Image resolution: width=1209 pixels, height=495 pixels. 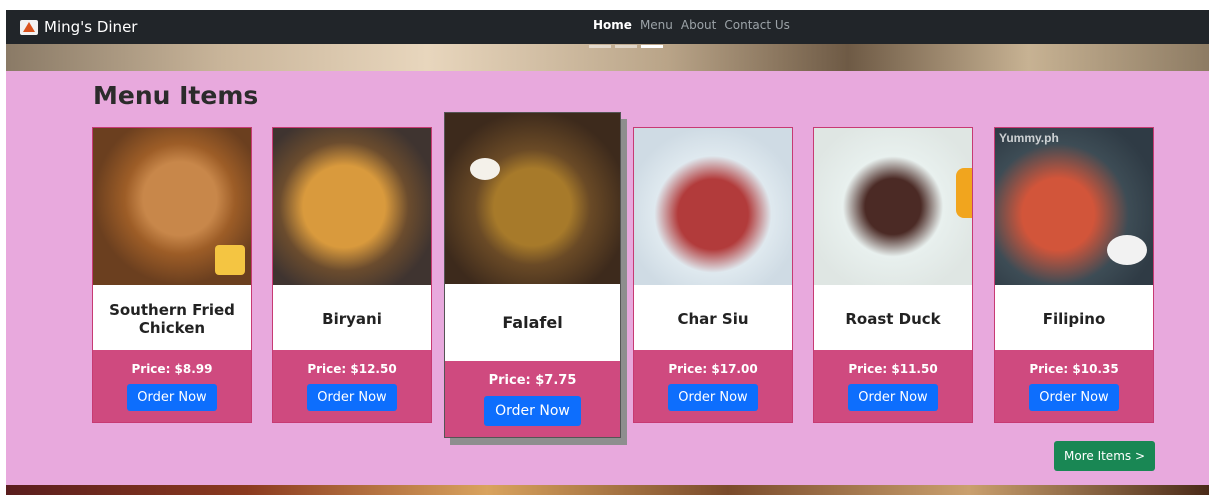 What do you see at coordinates (757, 25) in the screenshot?
I see `nav-link-contact: Contact Us` at bounding box center [757, 25].